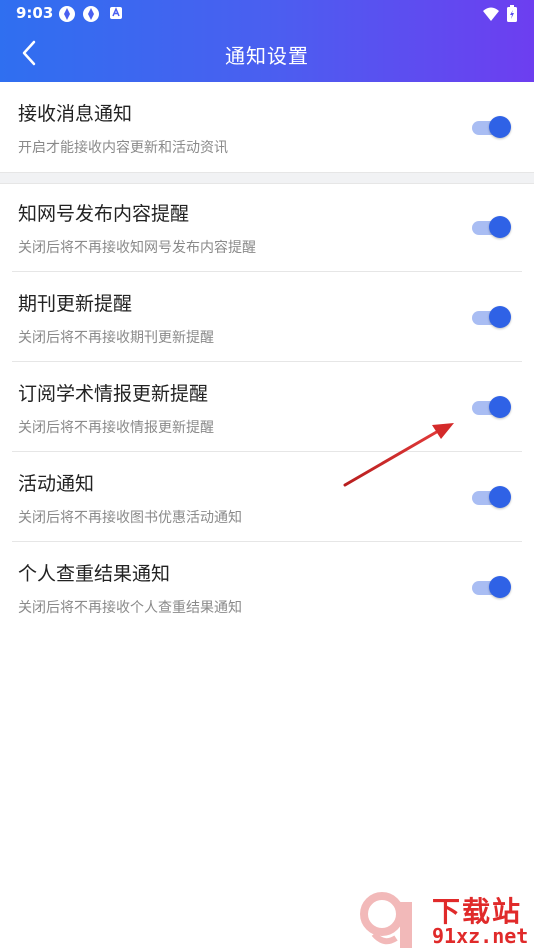  I want to click on notification-icon, so click(117, 14).